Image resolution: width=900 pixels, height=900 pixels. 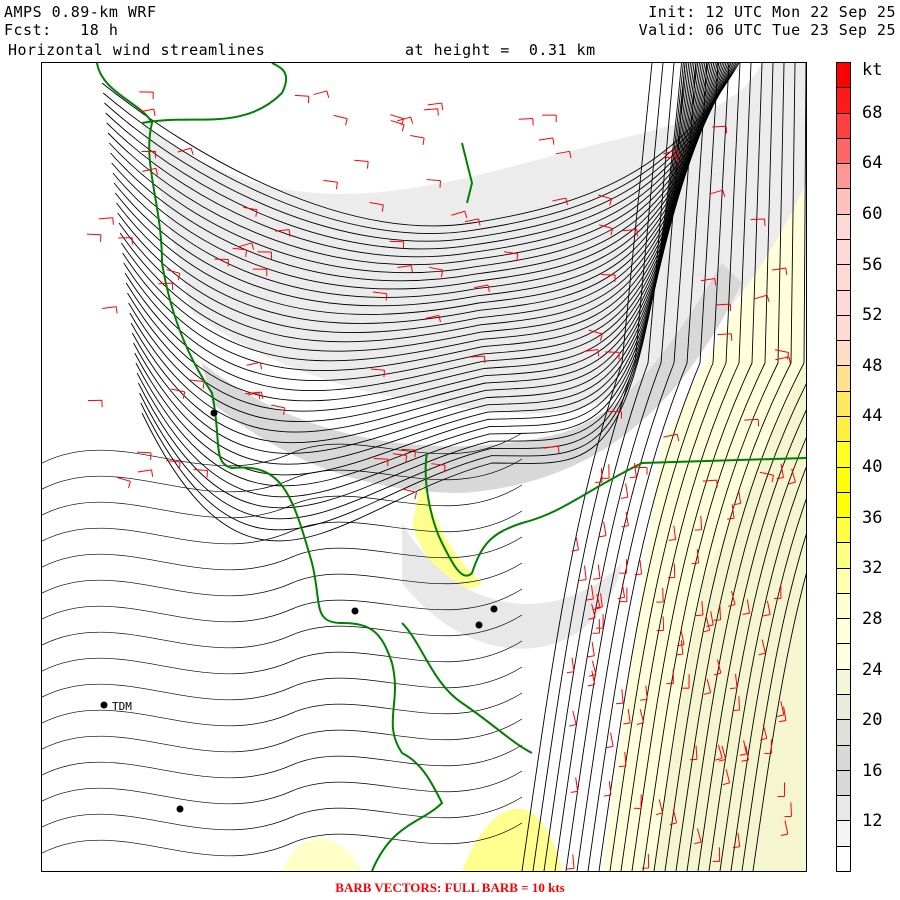 I want to click on colorbar-label: 20, so click(x=872, y=720).